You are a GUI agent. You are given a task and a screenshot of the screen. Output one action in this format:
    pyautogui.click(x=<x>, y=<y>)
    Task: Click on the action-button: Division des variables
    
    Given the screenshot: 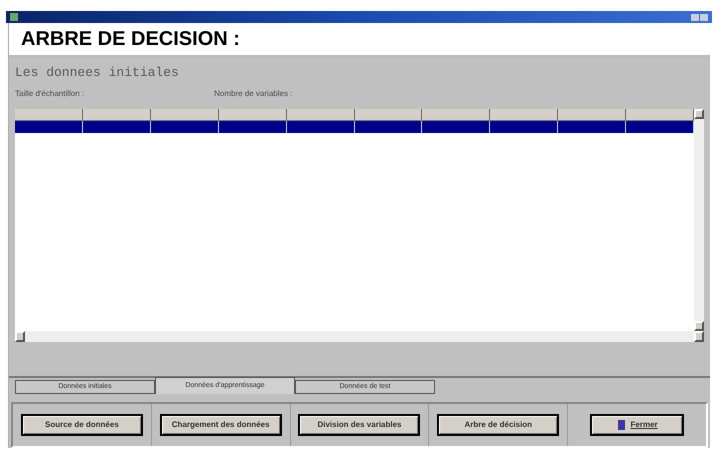 What is the action you would take?
    pyautogui.click(x=359, y=425)
    